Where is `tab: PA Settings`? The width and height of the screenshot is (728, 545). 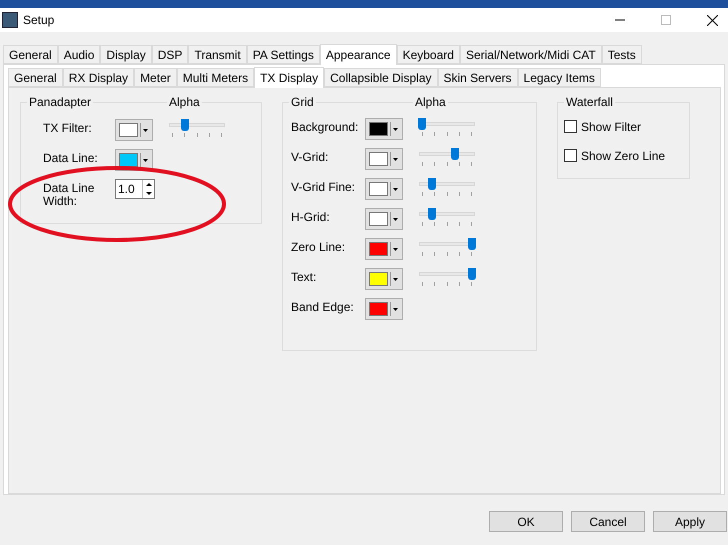 tab: PA Settings is located at coordinates (283, 54).